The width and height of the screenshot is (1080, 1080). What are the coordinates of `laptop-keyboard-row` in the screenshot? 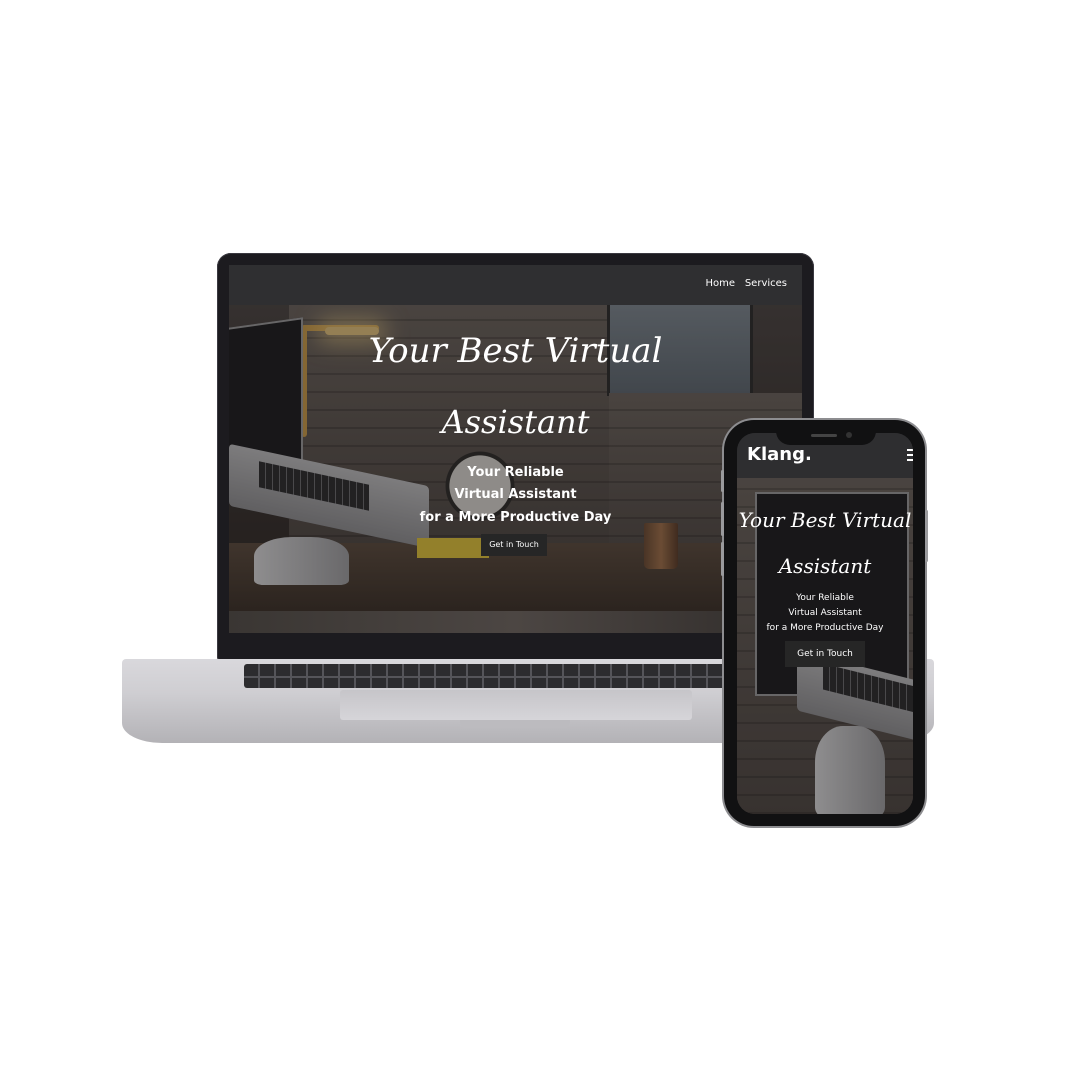 It's located at (524, 677).